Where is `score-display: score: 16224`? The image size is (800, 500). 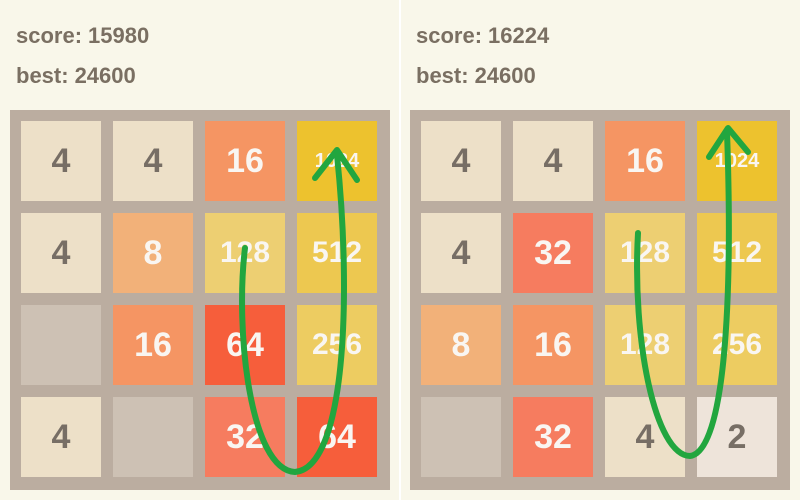 score-display: score: 16224 is located at coordinates (482, 36).